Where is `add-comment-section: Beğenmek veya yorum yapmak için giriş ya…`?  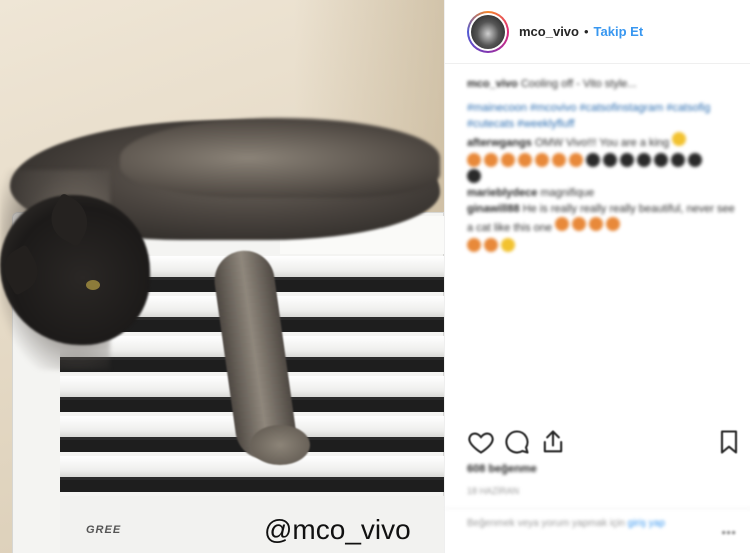
add-comment-section: Beğenmek veya yorum yapmak için giriş ya… is located at coordinates (597, 530).